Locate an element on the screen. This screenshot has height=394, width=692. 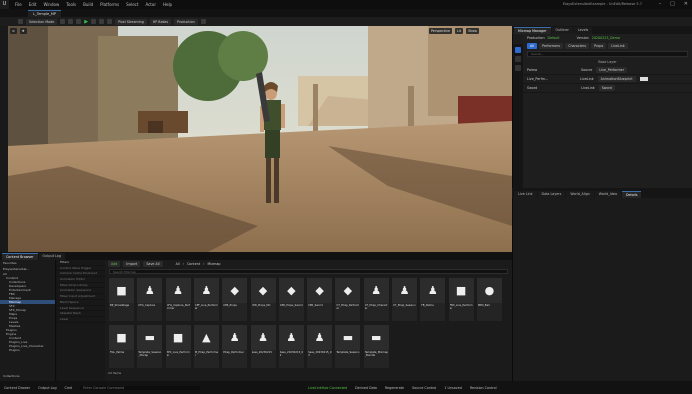
asset-tile: ♟ CT_PCap_Character is located at coordinates (376, 299).